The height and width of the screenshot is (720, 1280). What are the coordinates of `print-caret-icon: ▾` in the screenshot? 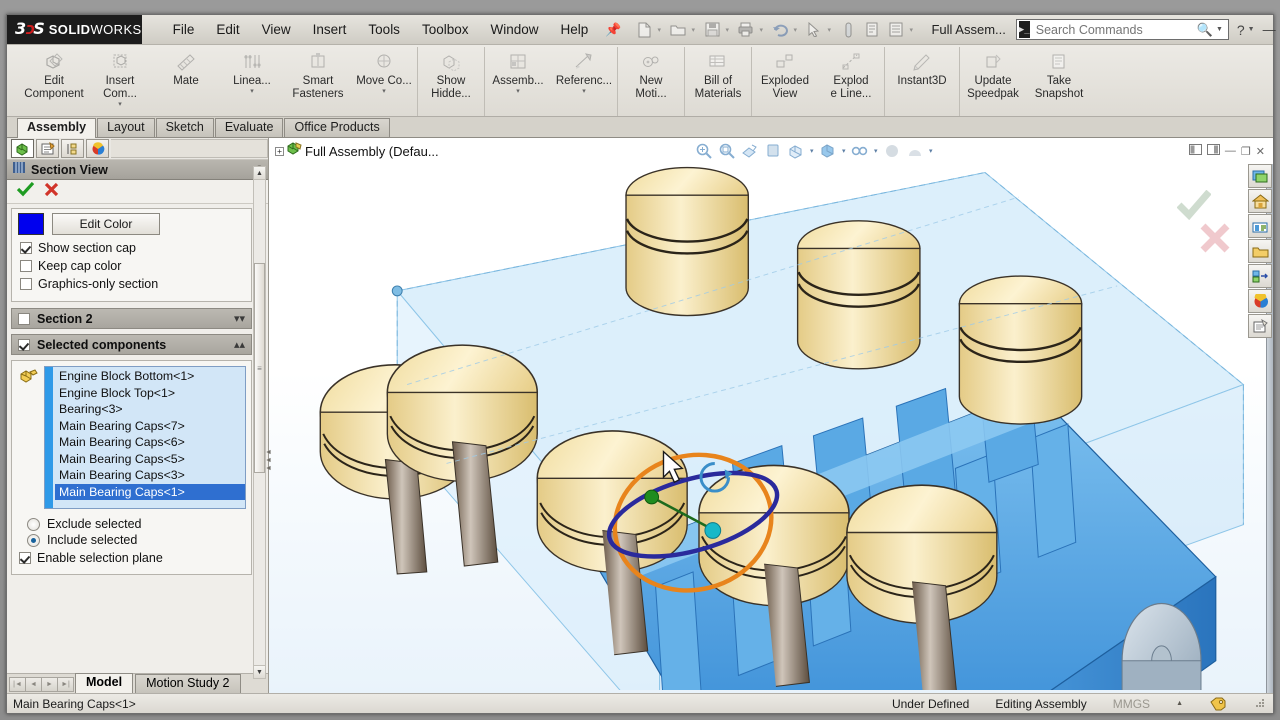 It's located at (763, 30).